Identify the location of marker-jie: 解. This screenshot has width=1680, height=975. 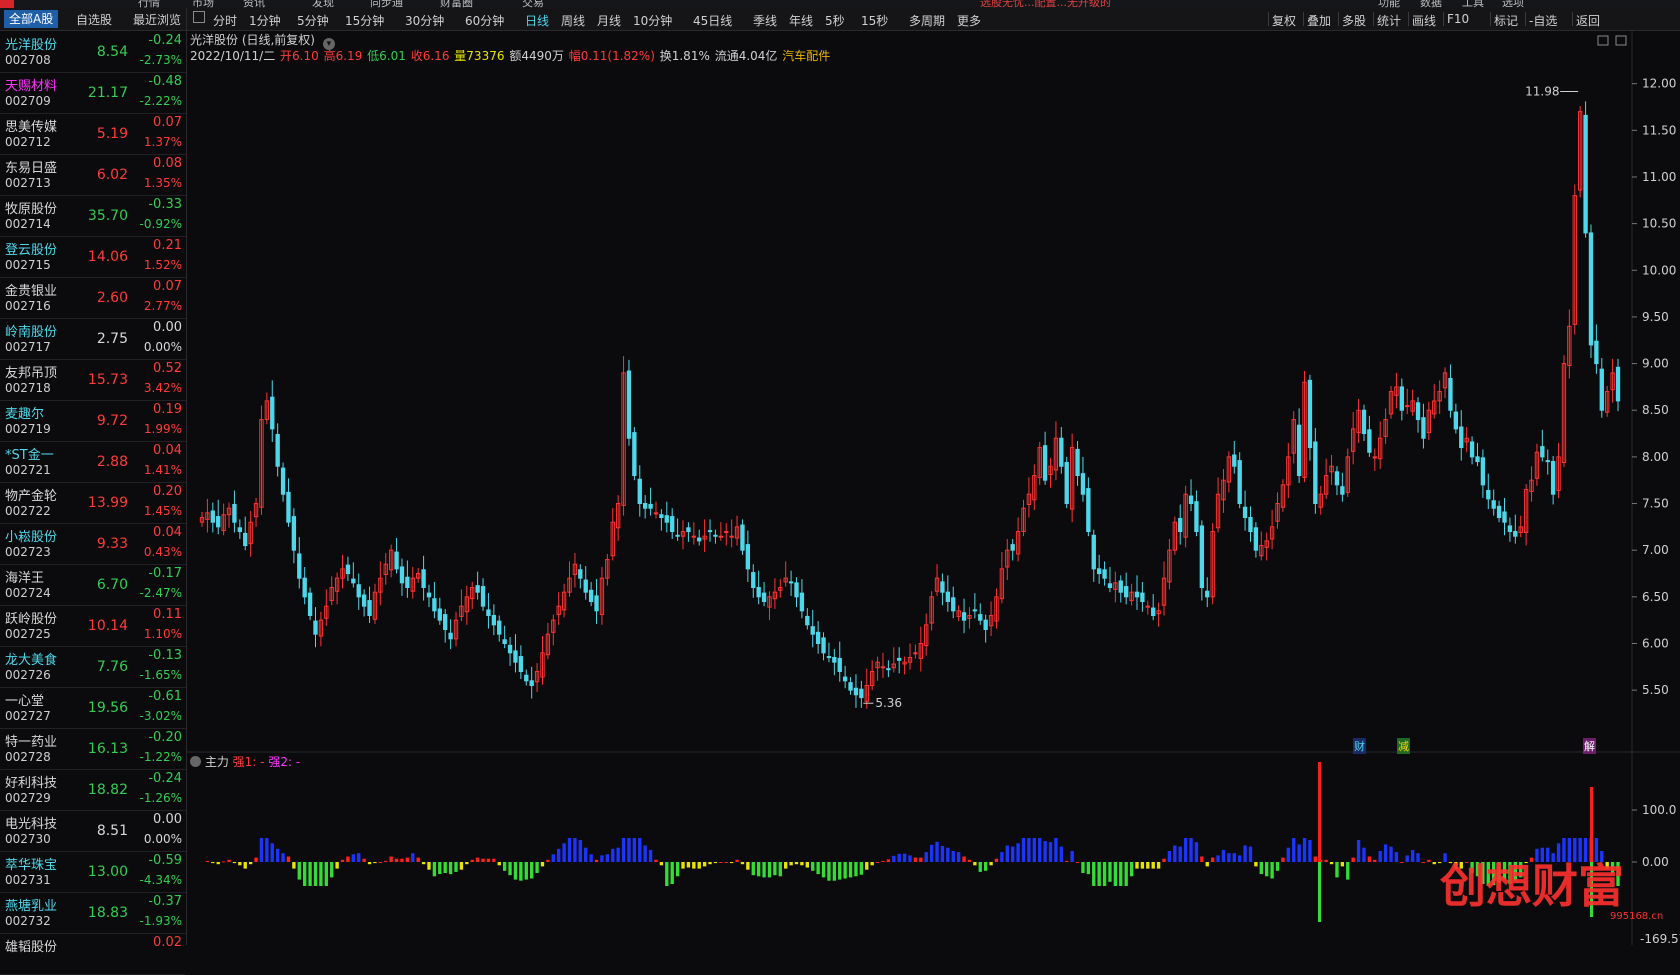
(1589, 746).